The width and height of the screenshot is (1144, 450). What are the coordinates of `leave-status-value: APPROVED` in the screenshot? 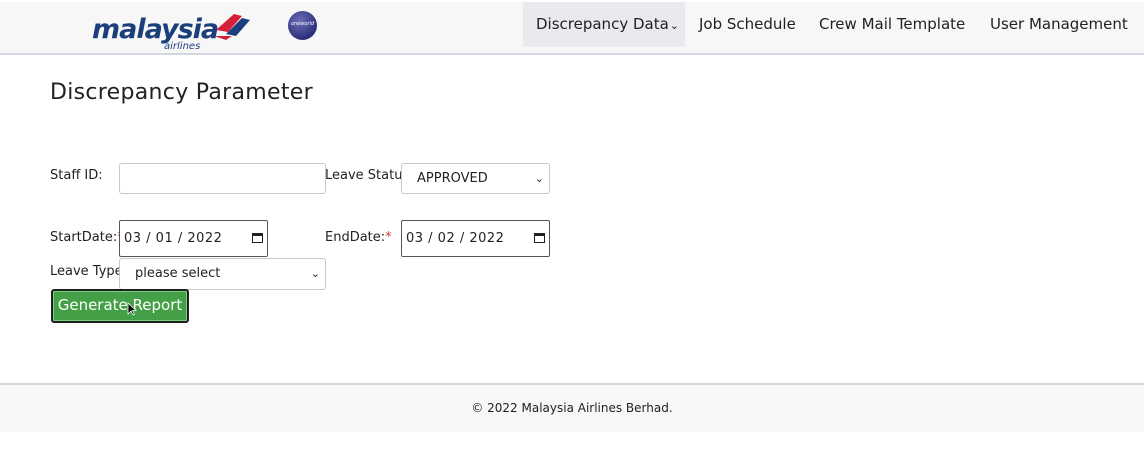 It's located at (452, 178).